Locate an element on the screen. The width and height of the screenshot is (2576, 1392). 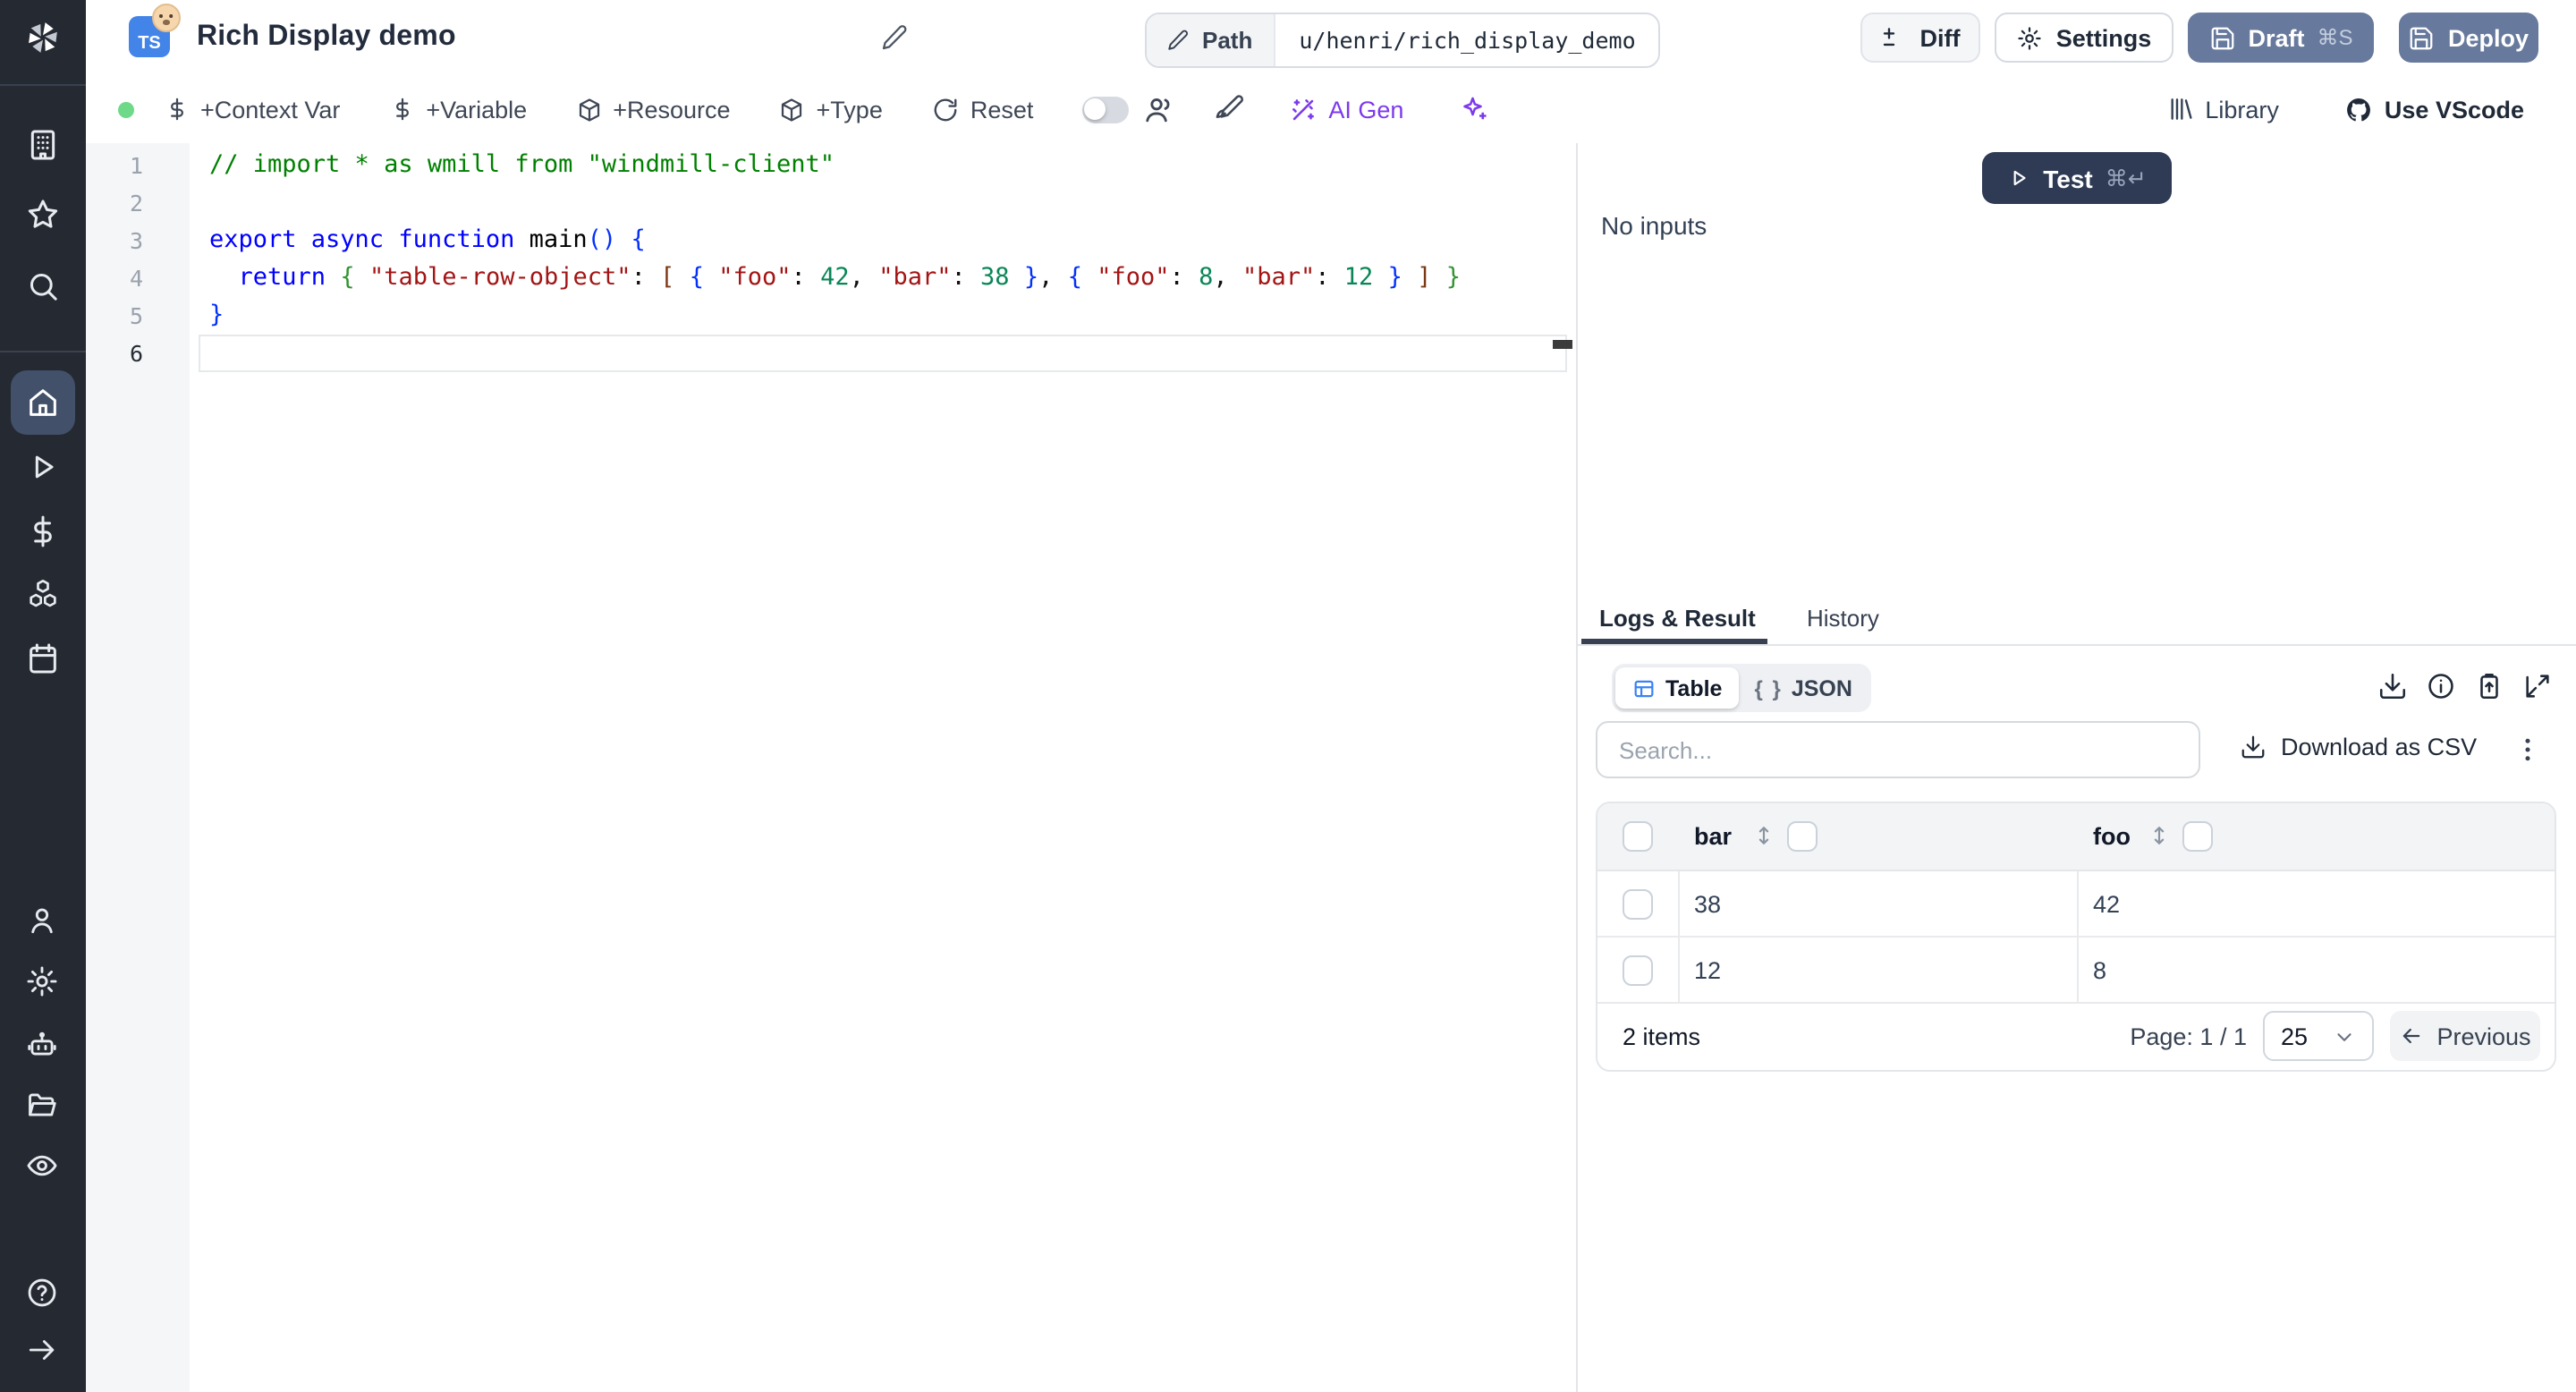
reset-button: Reset is located at coordinates (983, 109).